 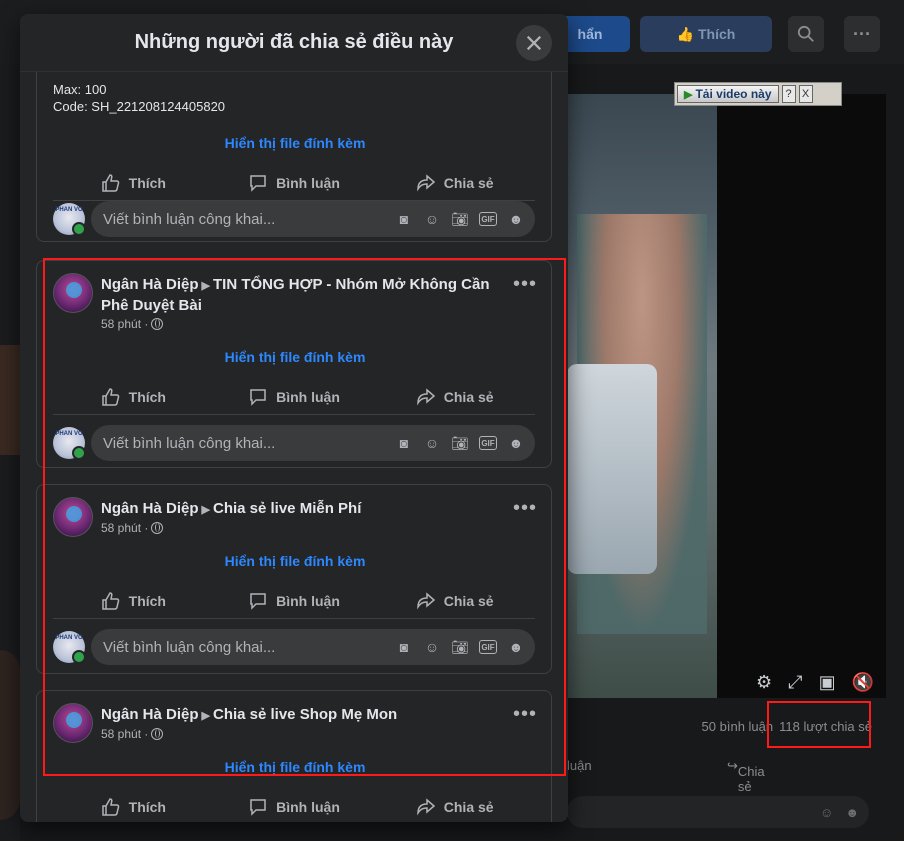 What do you see at coordinates (795, 682) in the screenshot?
I see `fullscreen-icon: ⤢` at bounding box center [795, 682].